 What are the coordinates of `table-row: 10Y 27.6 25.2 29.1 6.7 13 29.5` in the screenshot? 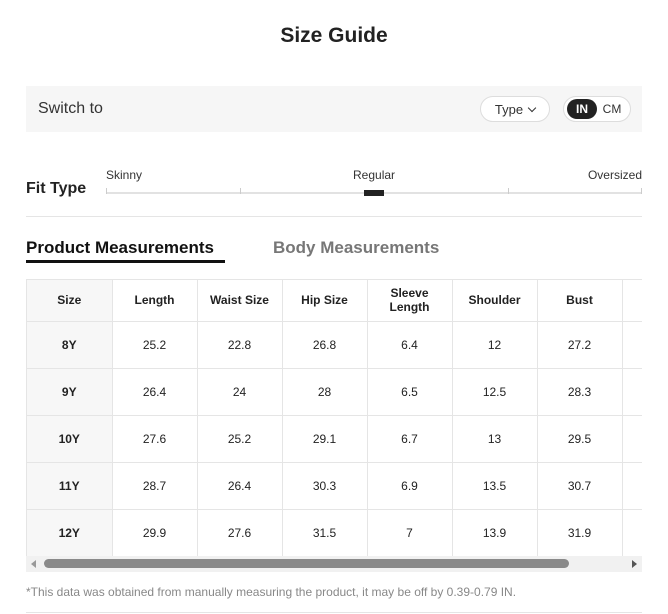 It's located at (334, 439).